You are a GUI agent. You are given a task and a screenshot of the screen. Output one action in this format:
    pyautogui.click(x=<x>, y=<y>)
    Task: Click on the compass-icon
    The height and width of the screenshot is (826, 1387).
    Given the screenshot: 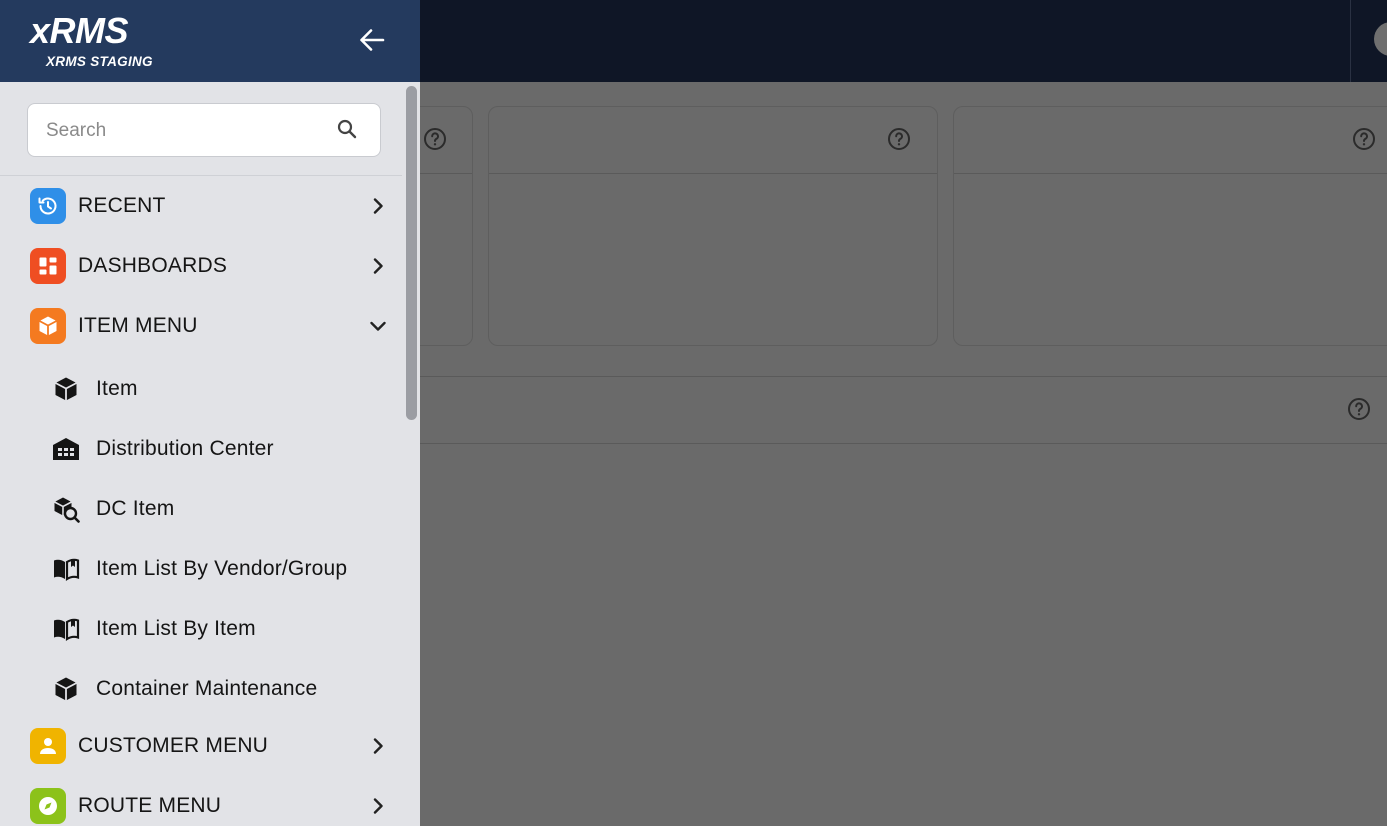 What is the action you would take?
    pyautogui.click(x=48, y=806)
    